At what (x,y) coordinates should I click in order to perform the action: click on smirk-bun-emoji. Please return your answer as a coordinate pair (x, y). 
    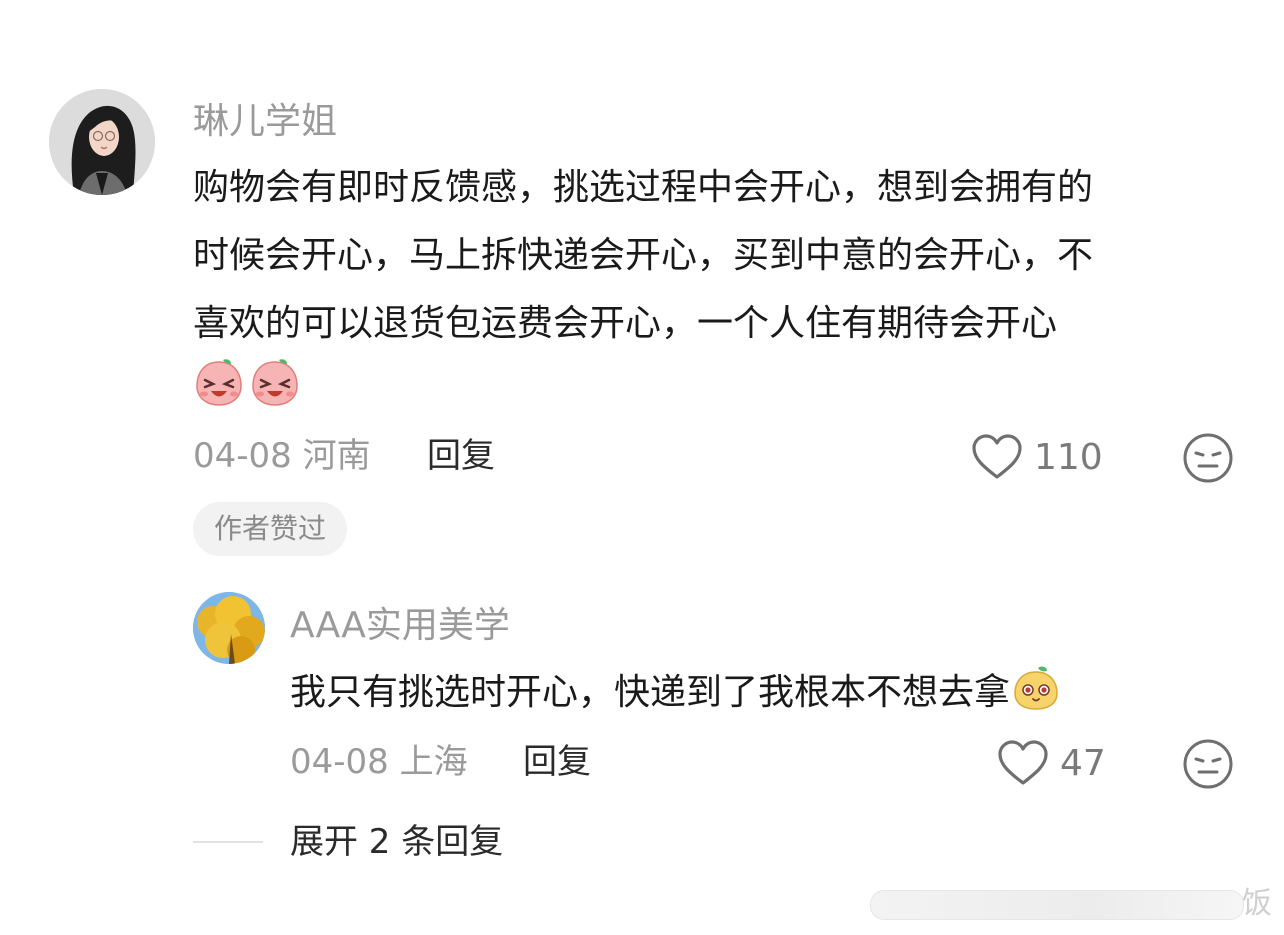
    Looking at the image, I should click on (1036, 688).